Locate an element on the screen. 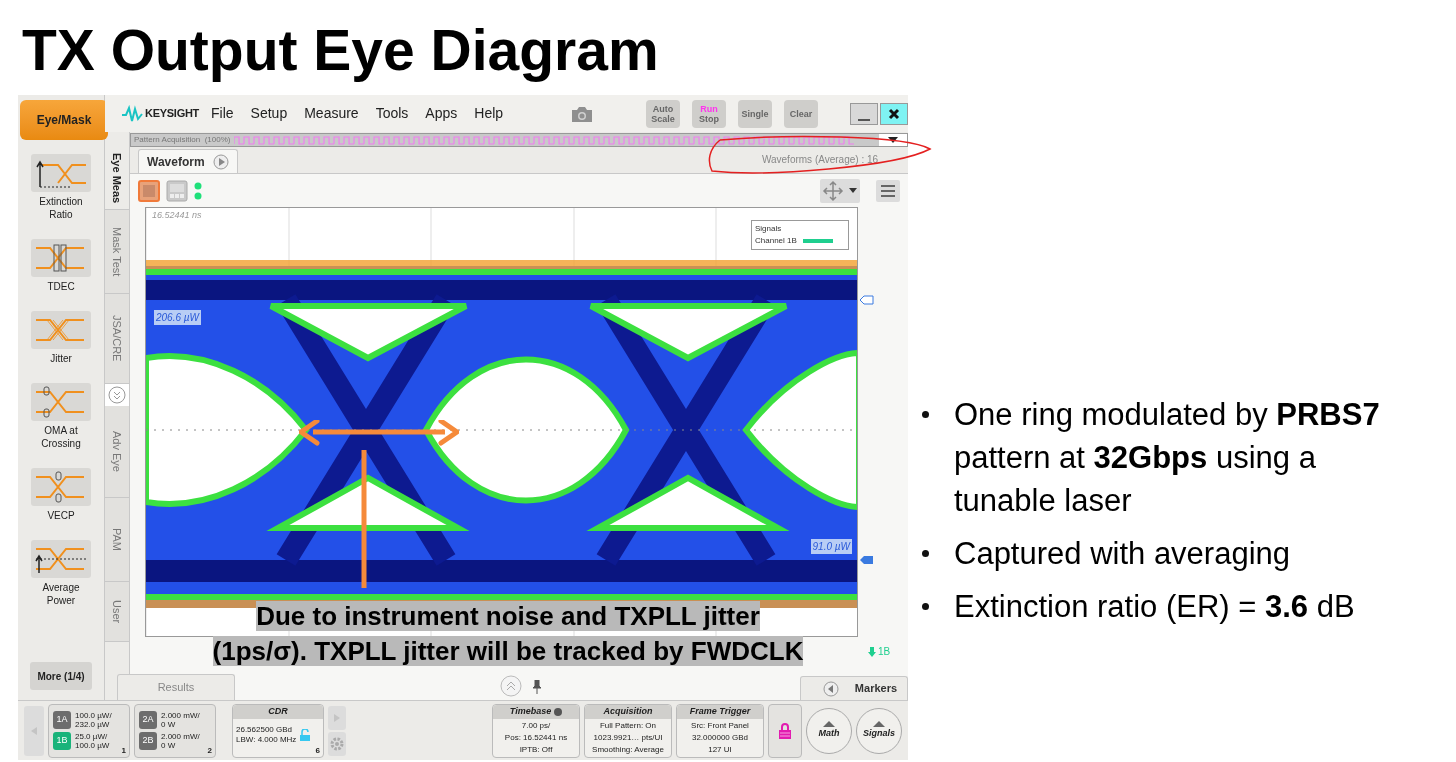  status-card: Acquisition Full Pattern: On 1023.9921… pts/UI Smoothing: Average is located at coordinates (628, 730).